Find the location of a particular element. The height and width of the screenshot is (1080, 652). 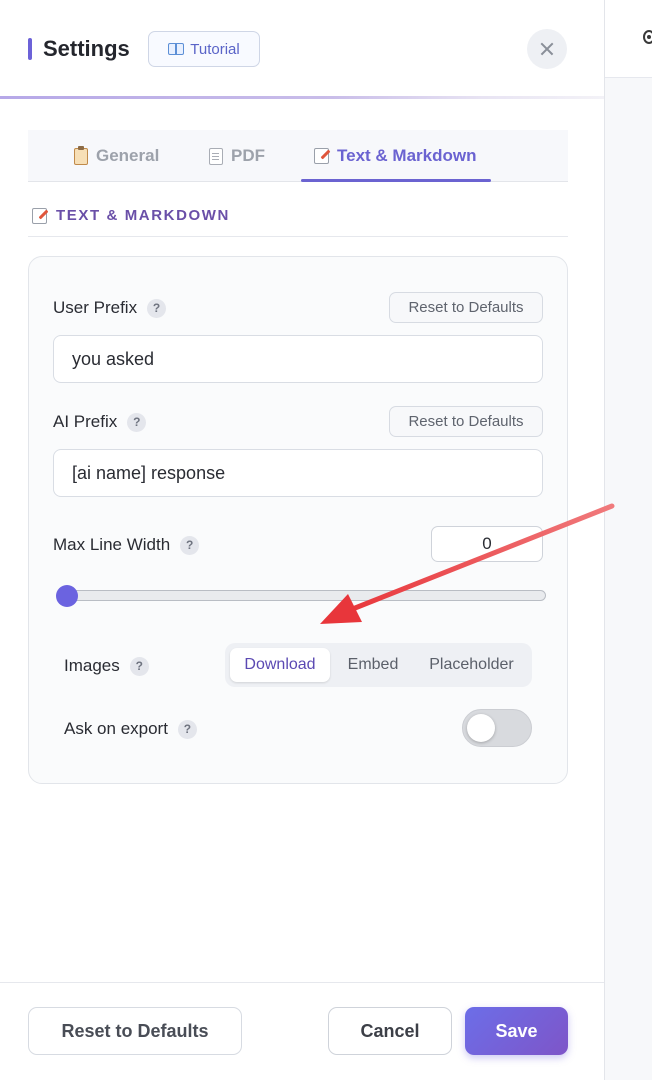

user-prefix-label: User Prefix ? is located at coordinates (110, 308).